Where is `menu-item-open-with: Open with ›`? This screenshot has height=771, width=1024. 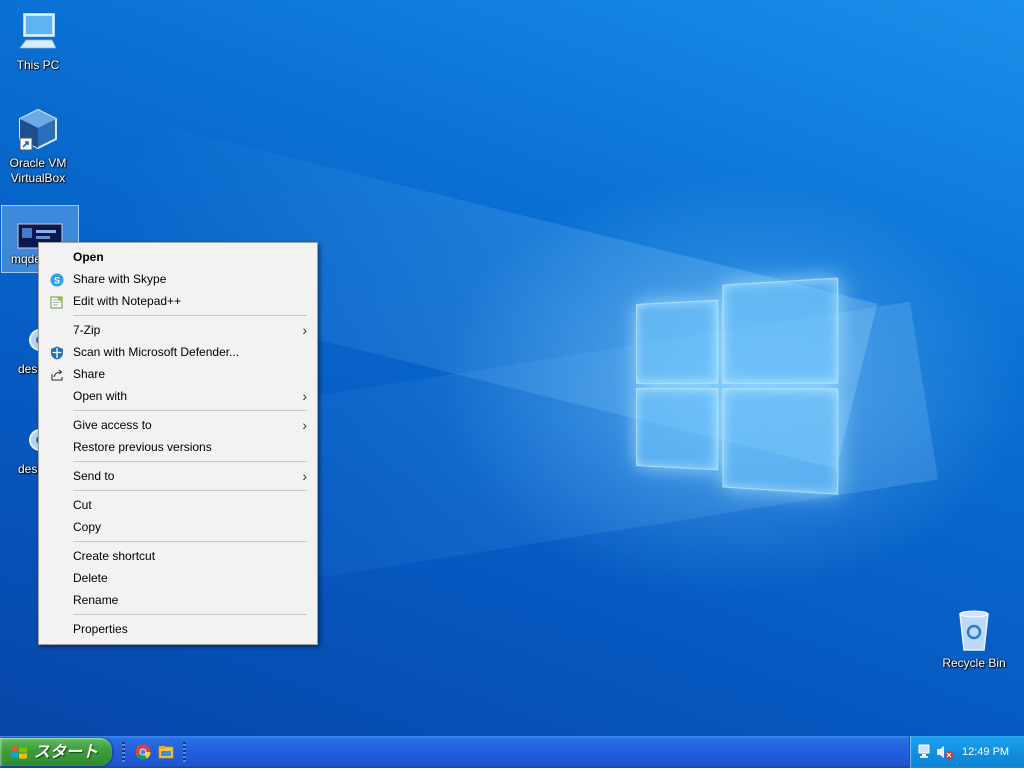 menu-item-open-with: Open with › is located at coordinates (178, 396).